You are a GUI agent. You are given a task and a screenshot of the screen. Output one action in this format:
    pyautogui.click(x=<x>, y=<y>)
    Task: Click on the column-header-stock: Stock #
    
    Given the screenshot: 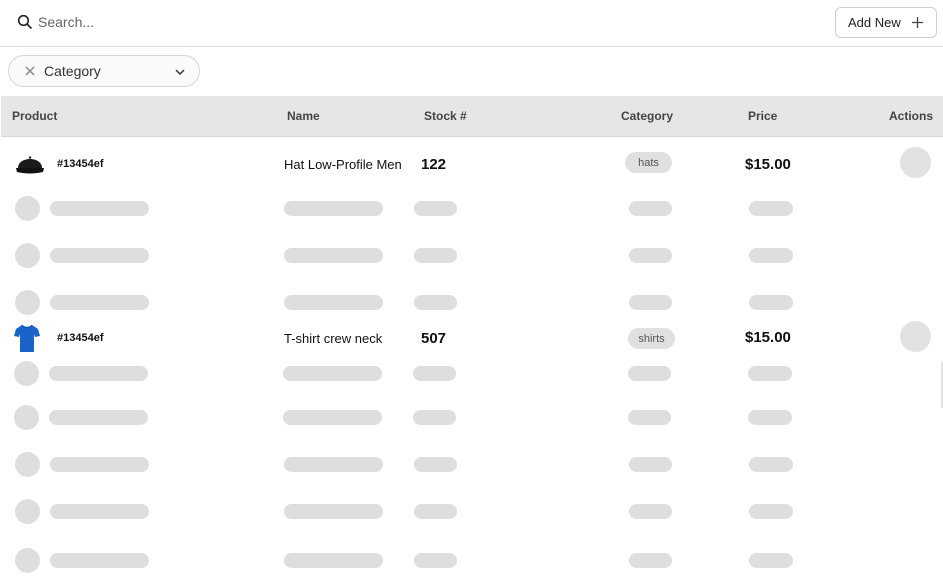 What is the action you would take?
    pyautogui.click(x=445, y=116)
    